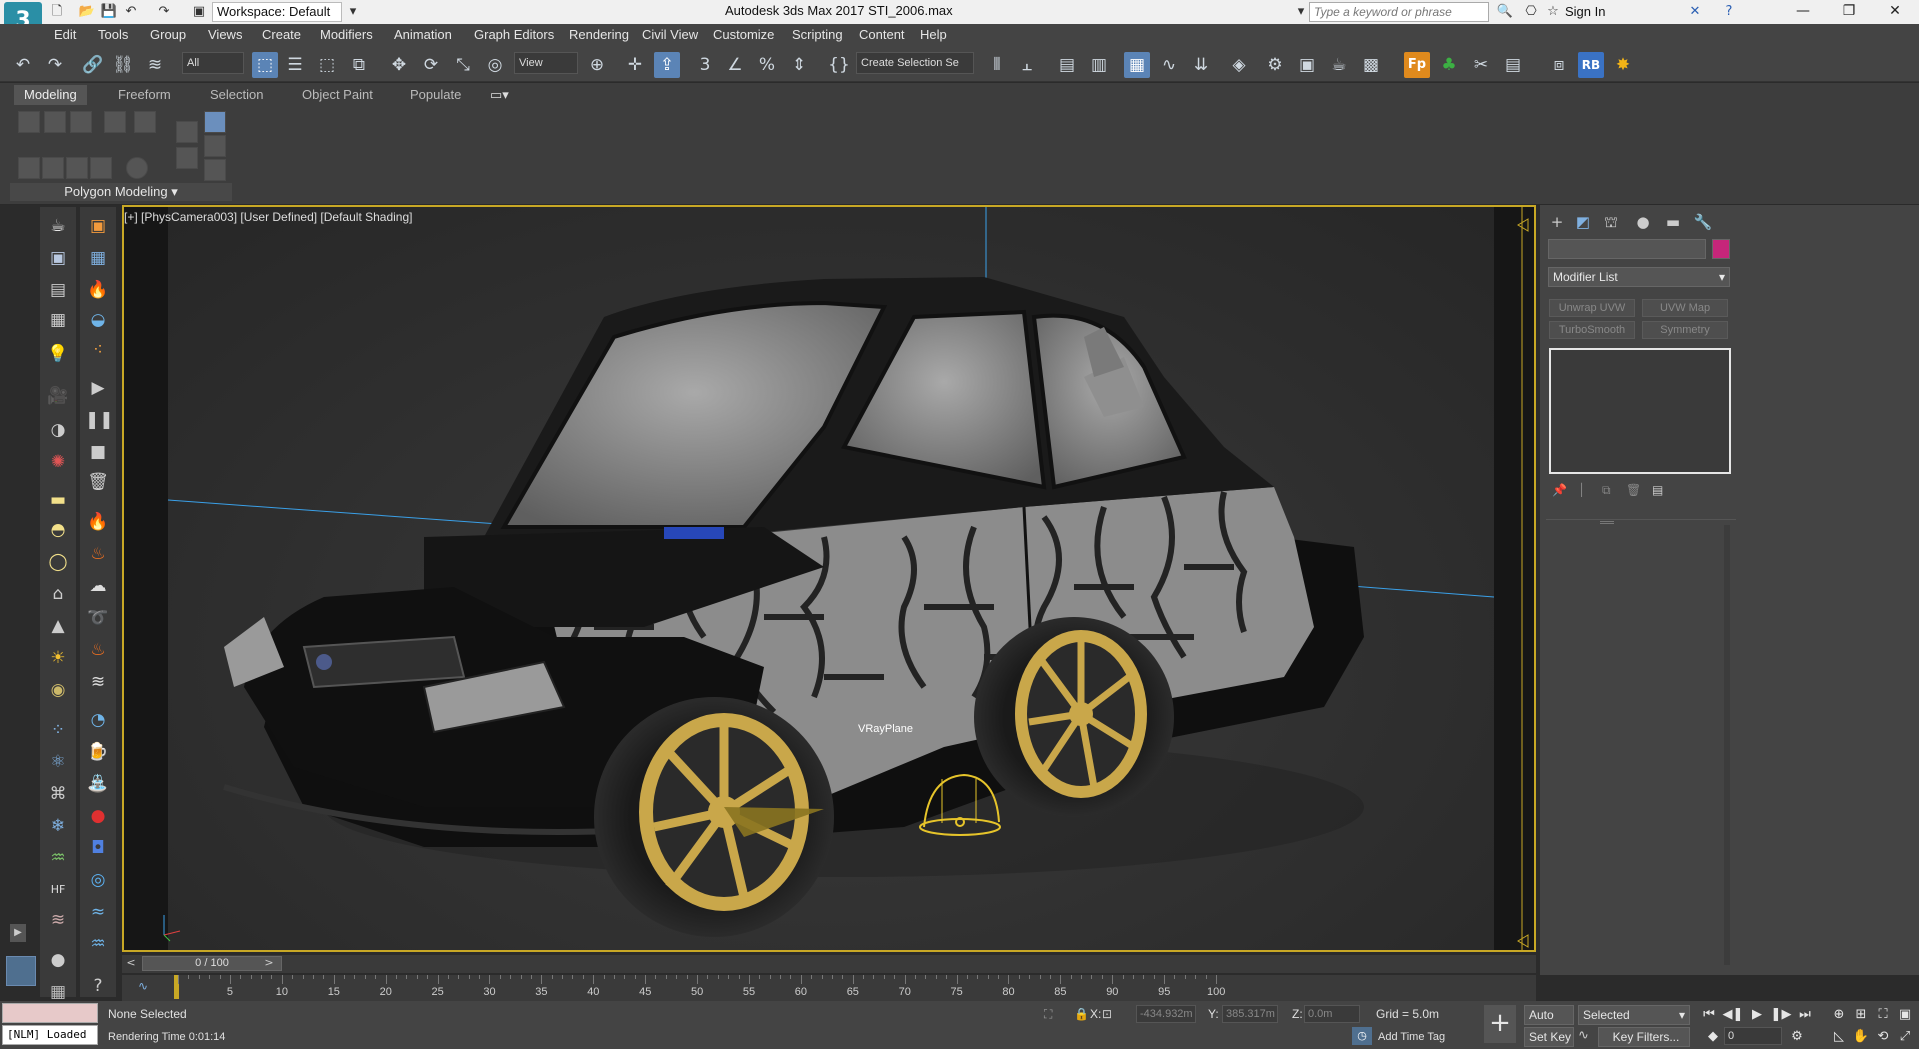  I want to click on maxscript-listener-field, so click(50, 1013).